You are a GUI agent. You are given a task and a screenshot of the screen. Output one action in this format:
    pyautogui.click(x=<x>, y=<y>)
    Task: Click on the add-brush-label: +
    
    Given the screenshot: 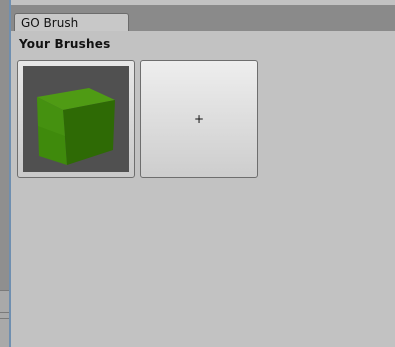 What is the action you would take?
    pyautogui.click(x=199, y=119)
    